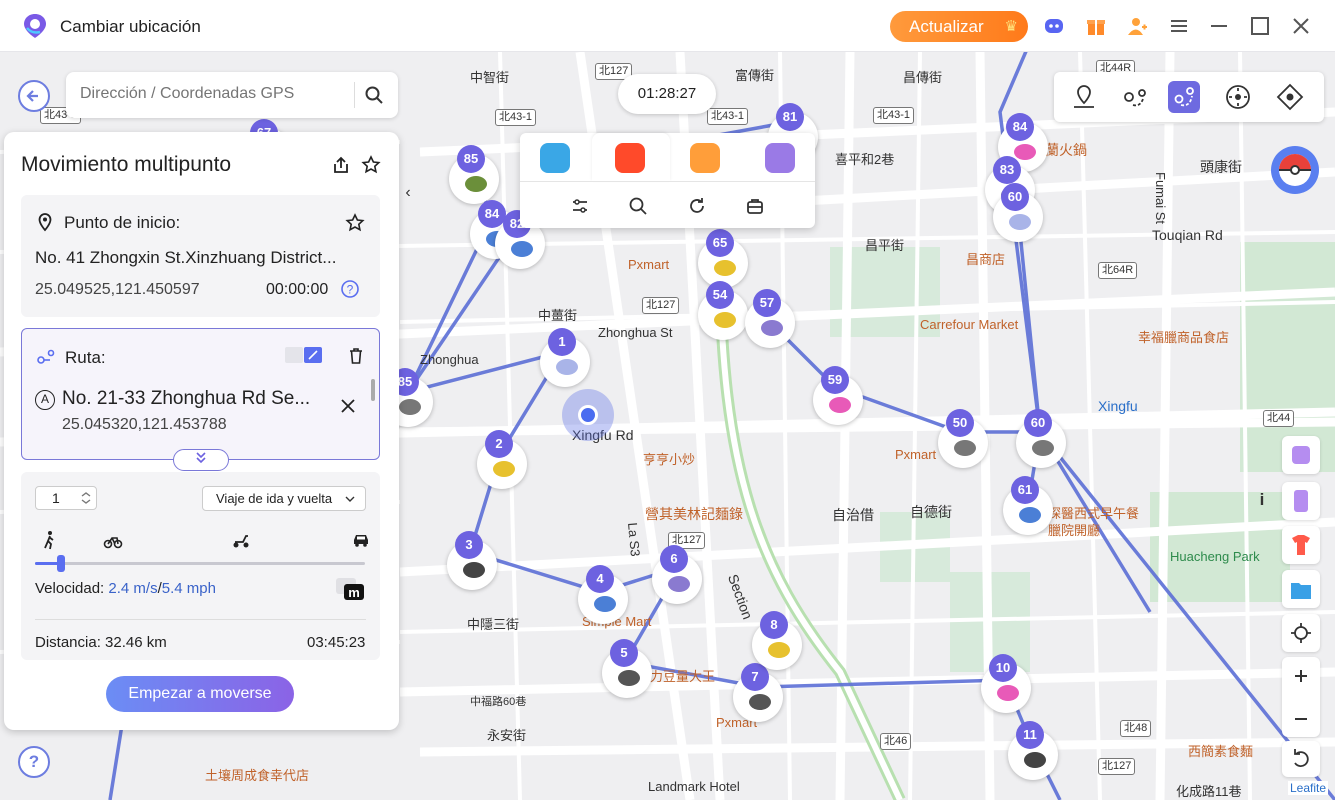 The image size is (1335, 800). I want to click on speed-slider, so click(200, 563).